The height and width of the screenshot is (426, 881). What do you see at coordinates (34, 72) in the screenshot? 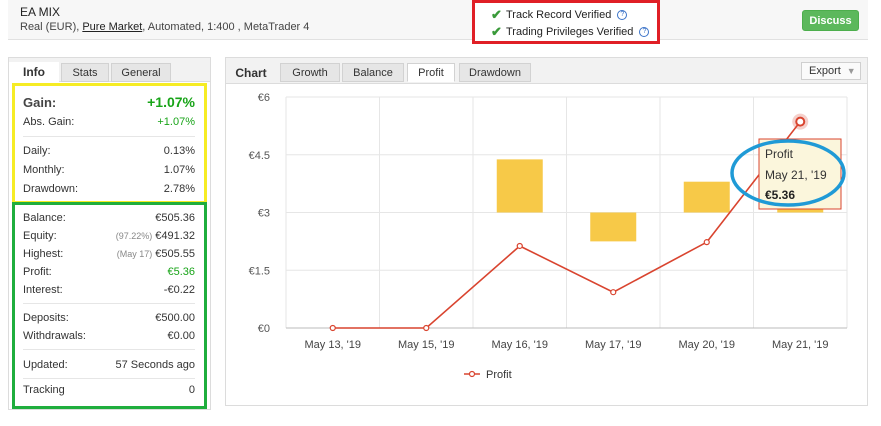
I see `tab-info: Info` at bounding box center [34, 72].